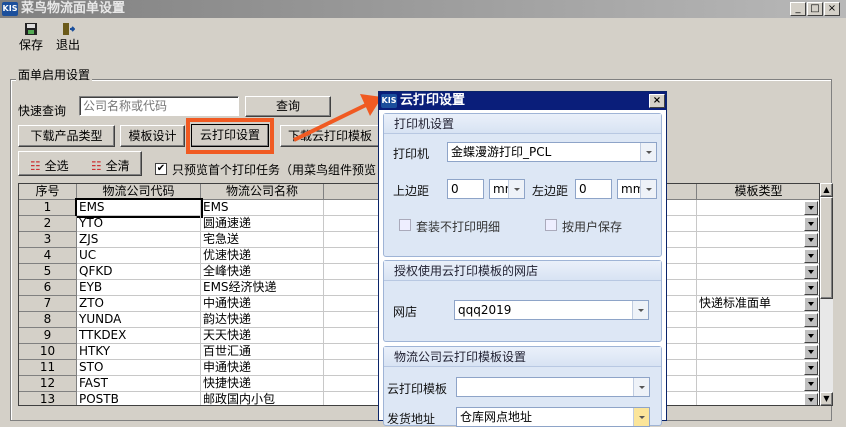  What do you see at coordinates (48, 288) in the screenshot?
I see `cell-n: 6` at bounding box center [48, 288].